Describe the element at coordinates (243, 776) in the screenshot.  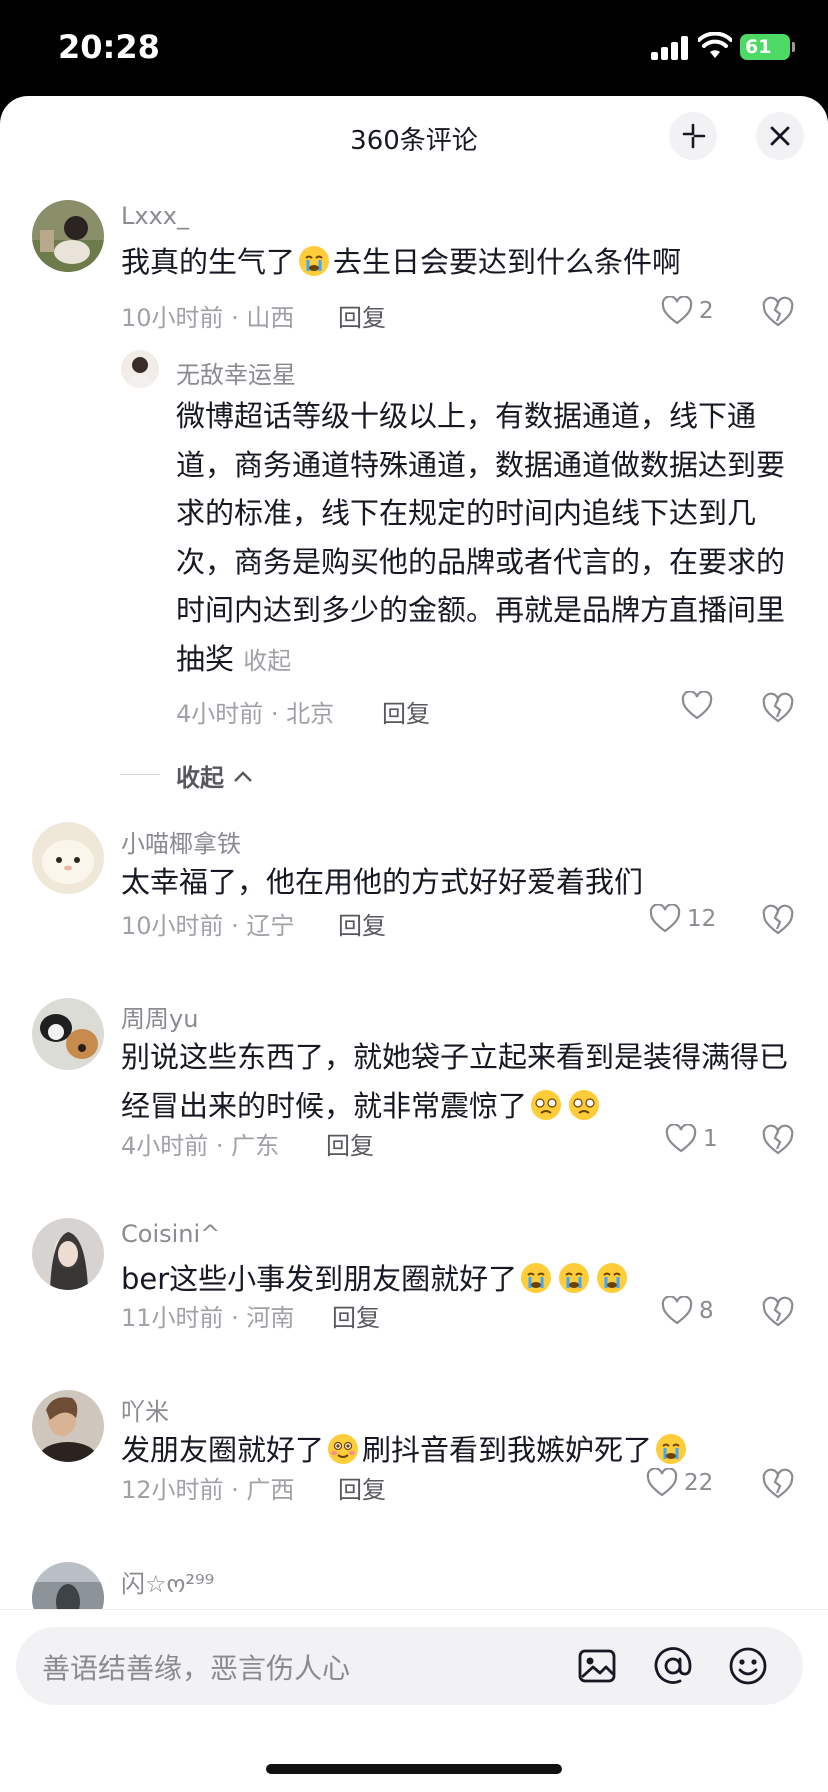
I see `chevron-up-icon` at that location.